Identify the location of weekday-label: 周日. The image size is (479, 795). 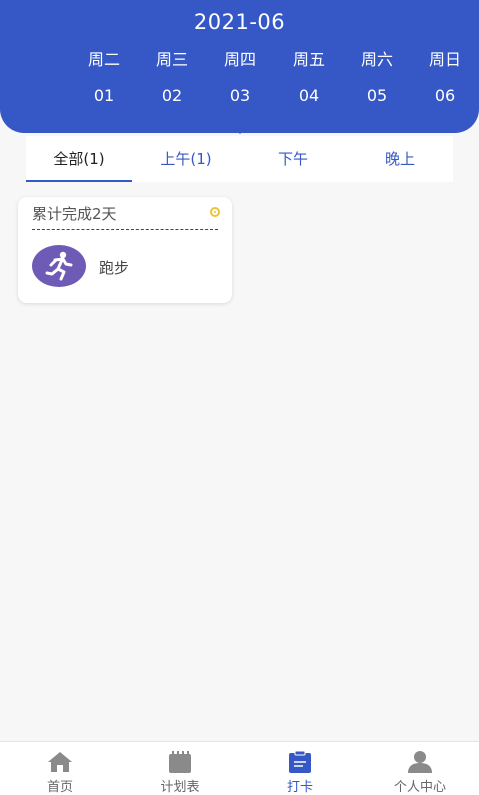
(444, 59).